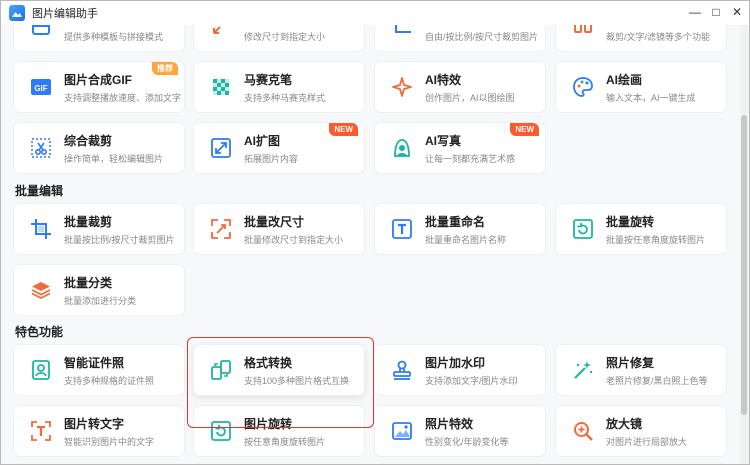 The height and width of the screenshot is (465, 750). I want to click on card-desc: 自由/按比例/按尺寸裁剪图片, so click(482, 37).